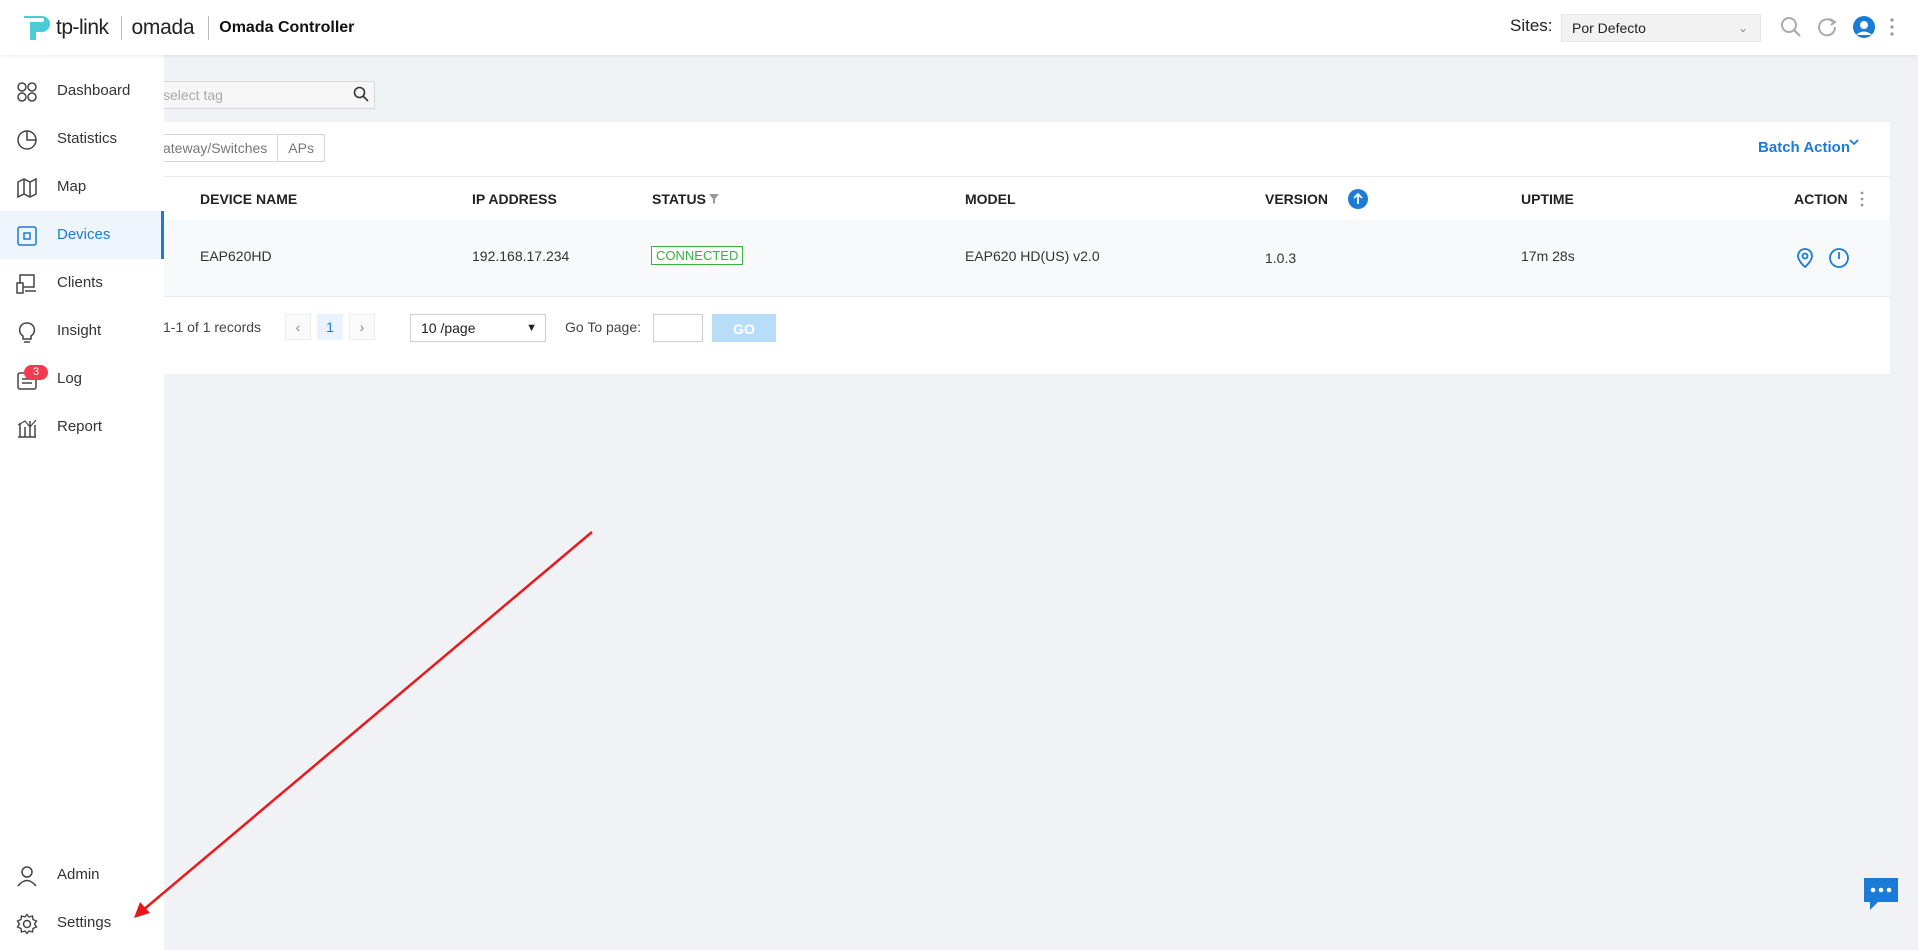 The image size is (1918, 950). Describe the element at coordinates (531, 328) in the screenshot. I see `chevron-down-icon: ▼` at that location.